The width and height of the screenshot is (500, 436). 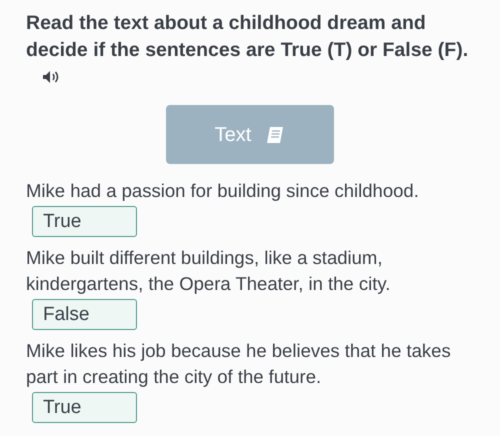 What do you see at coordinates (51, 77) in the screenshot?
I see `speaker-icon` at bounding box center [51, 77].